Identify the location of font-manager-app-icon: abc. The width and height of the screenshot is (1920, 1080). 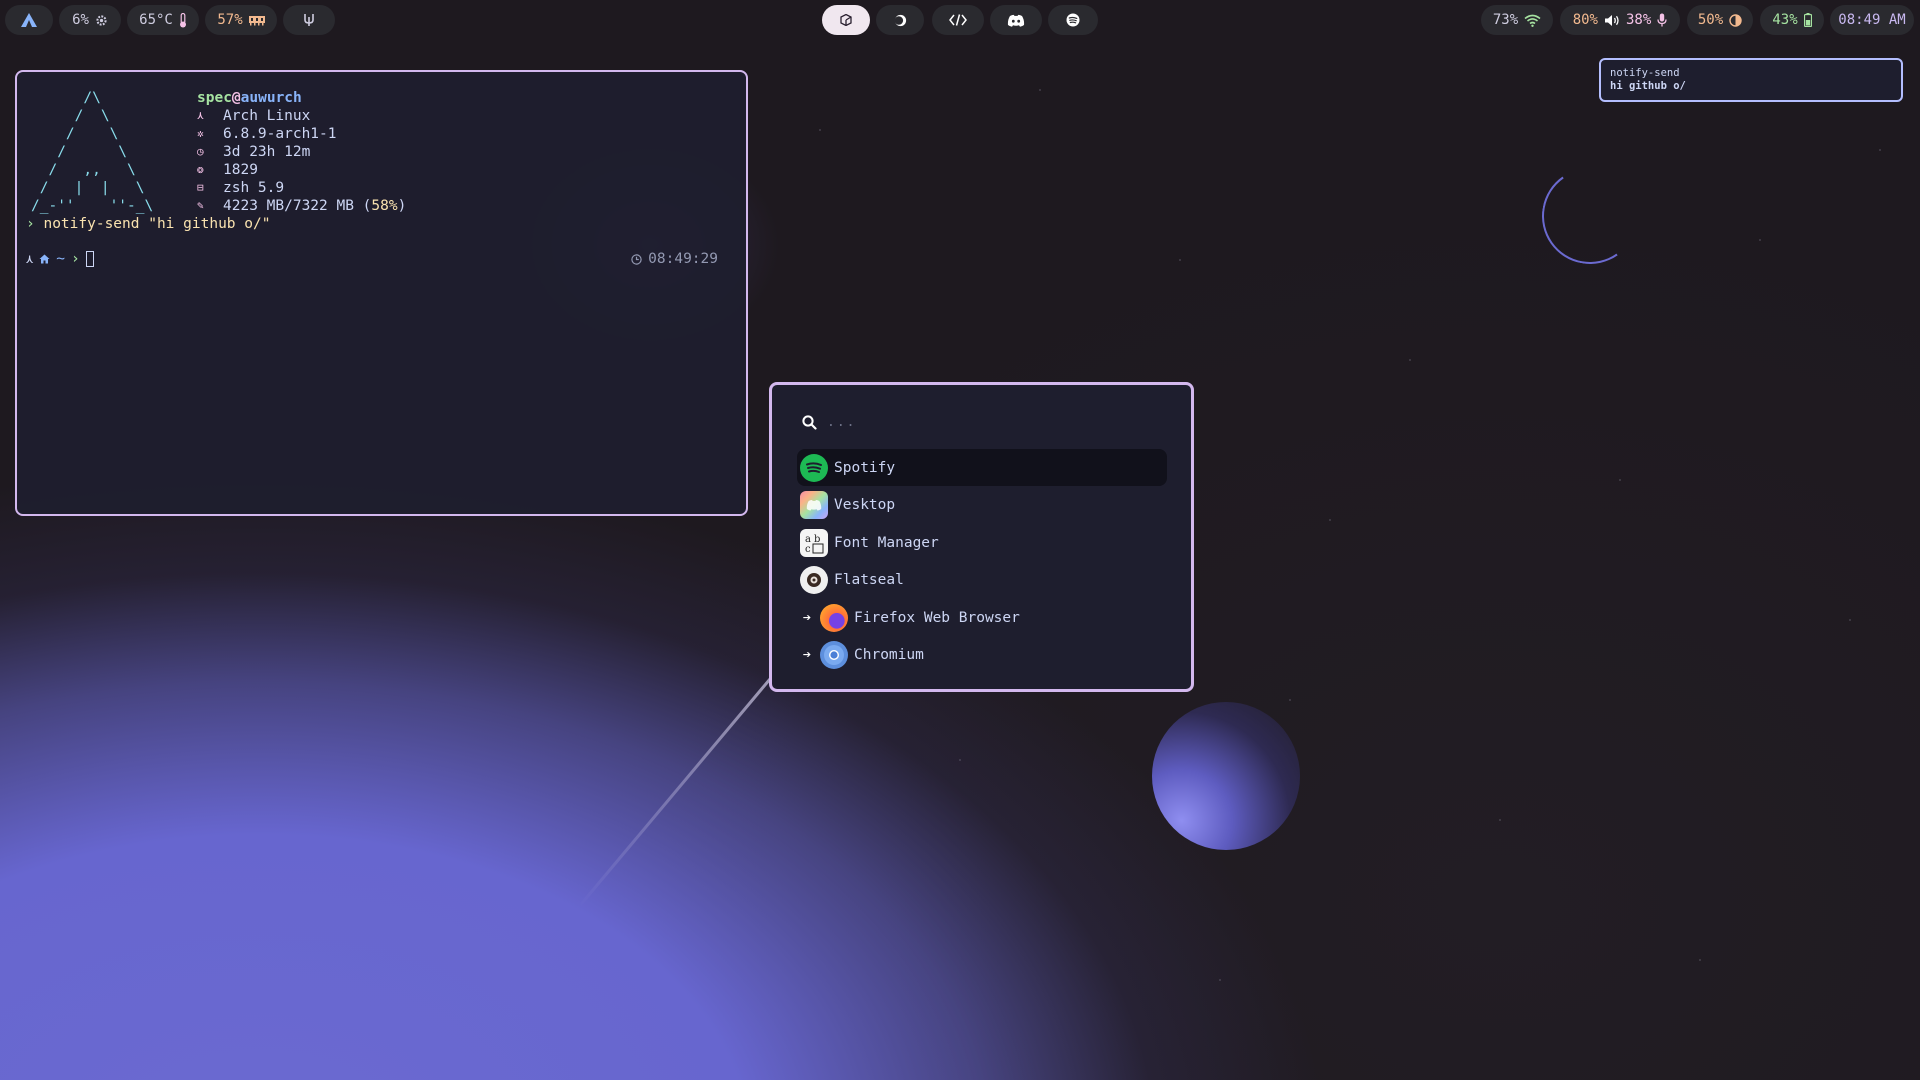
(814, 542).